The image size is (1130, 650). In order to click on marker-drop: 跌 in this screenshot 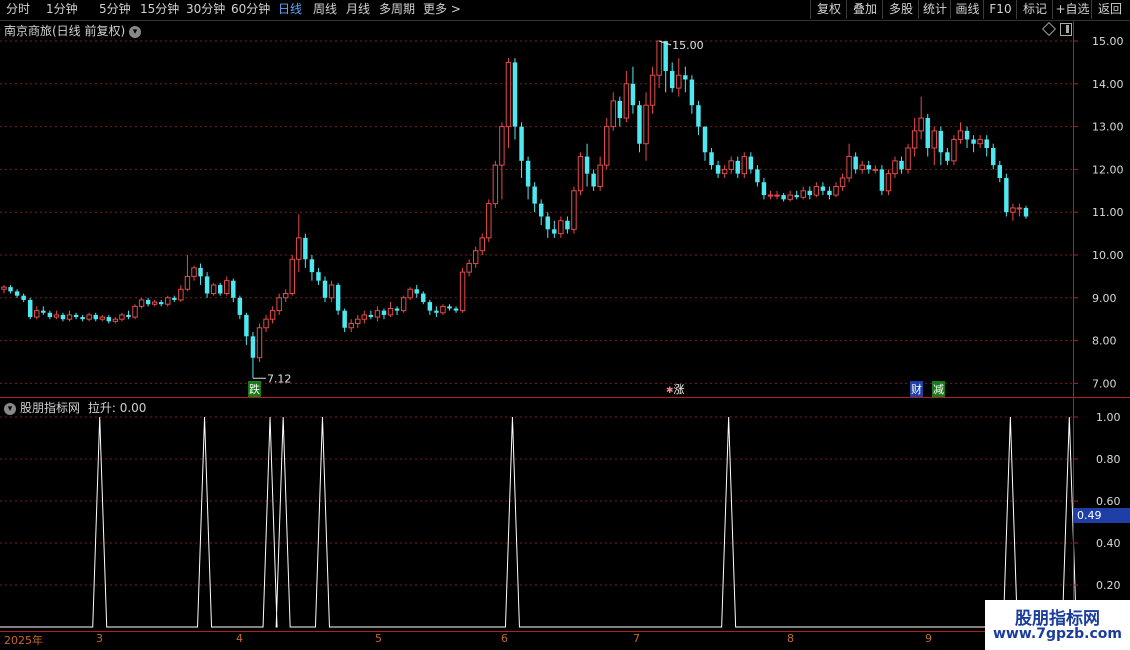, I will do `click(254, 389)`.